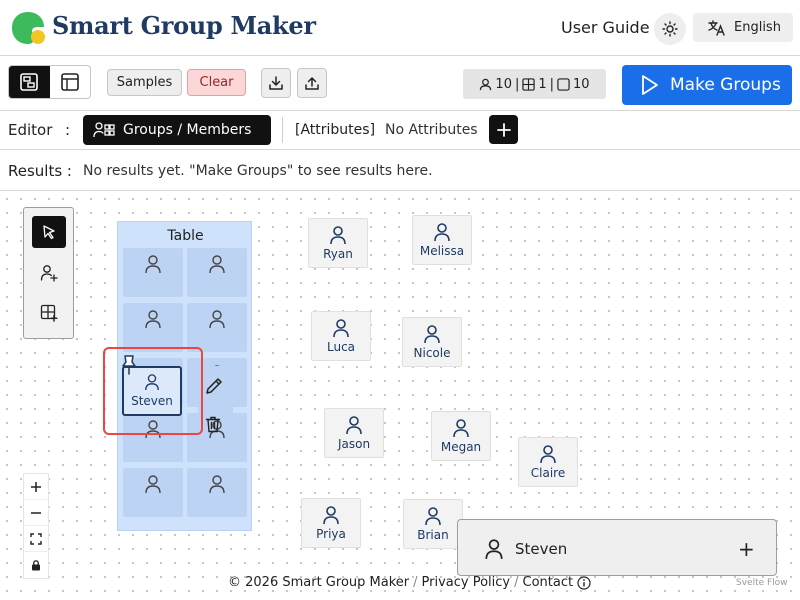 The width and height of the screenshot is (800, 600). I want to click on lock-icon, so click(36, 565).